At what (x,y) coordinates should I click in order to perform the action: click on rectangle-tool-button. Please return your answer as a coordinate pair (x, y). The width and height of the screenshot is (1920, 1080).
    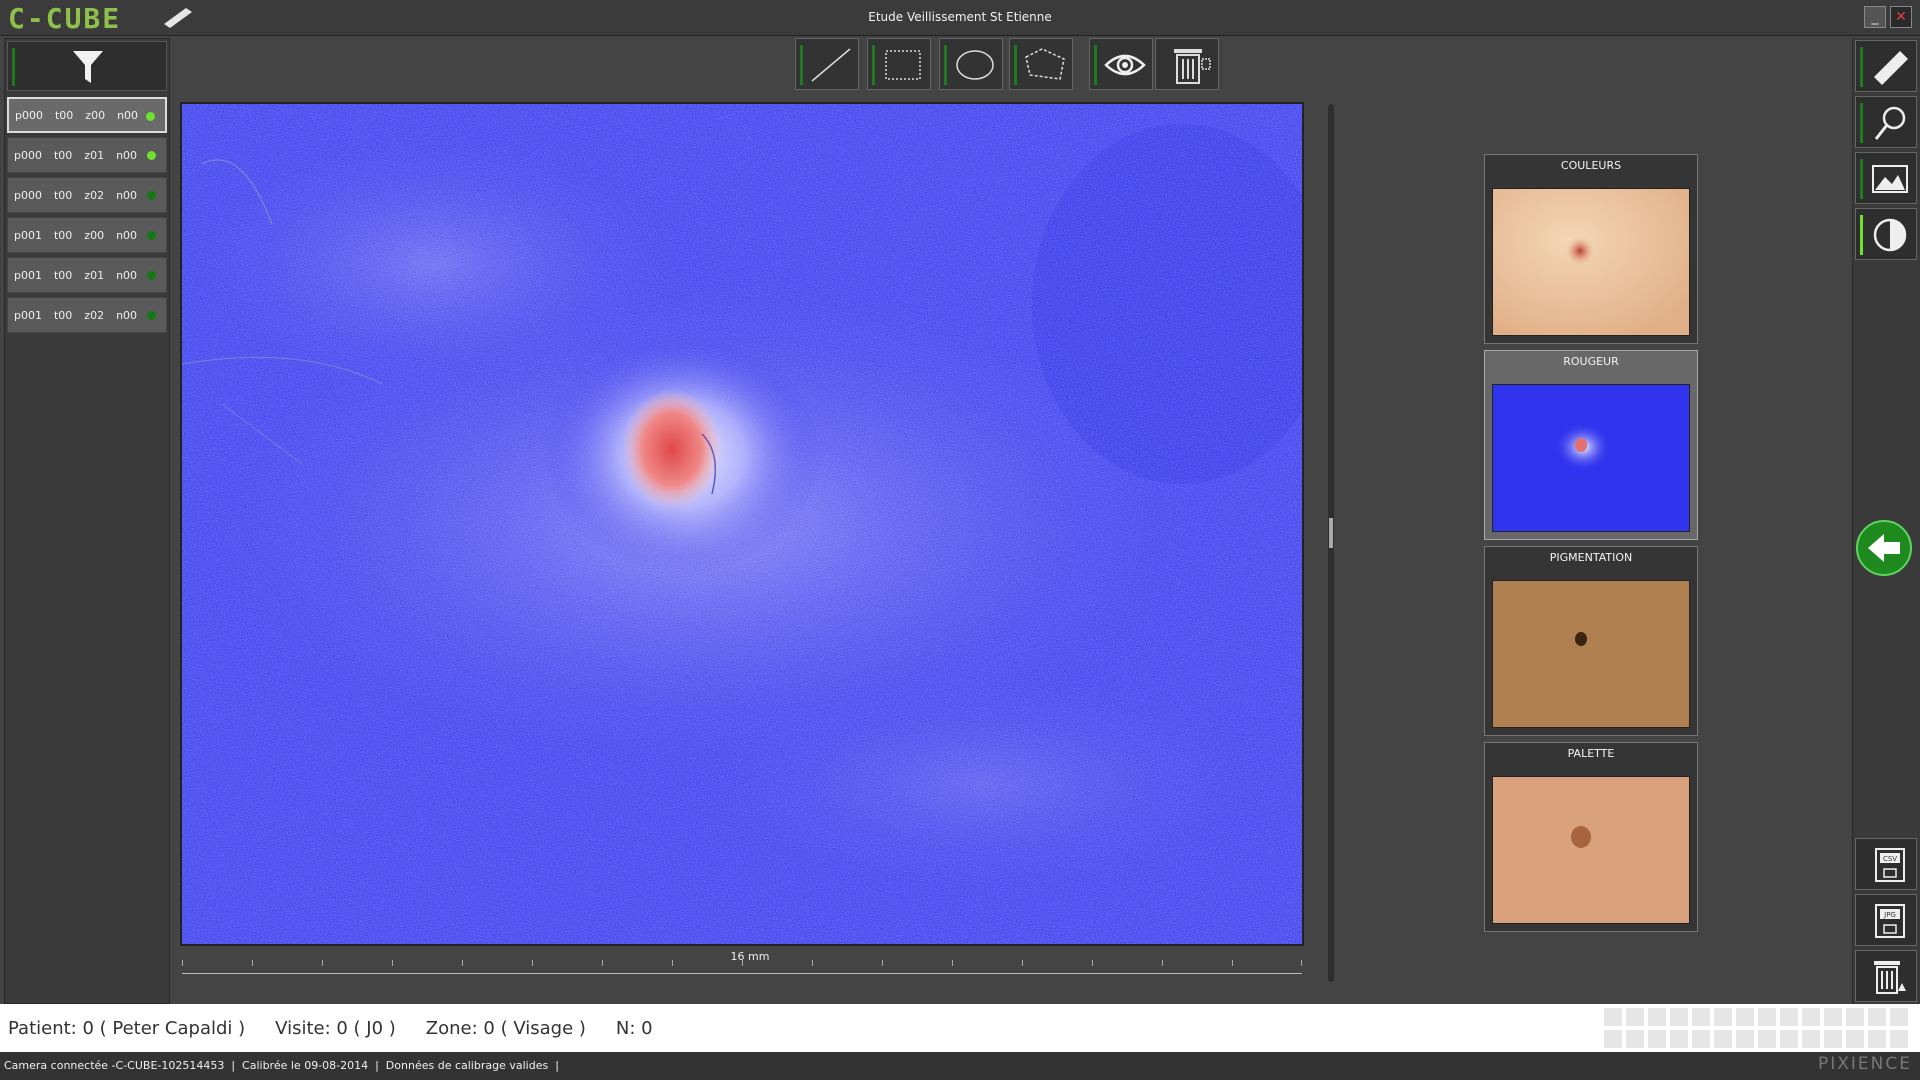
    Looking at the image, I should click on (899, 64).